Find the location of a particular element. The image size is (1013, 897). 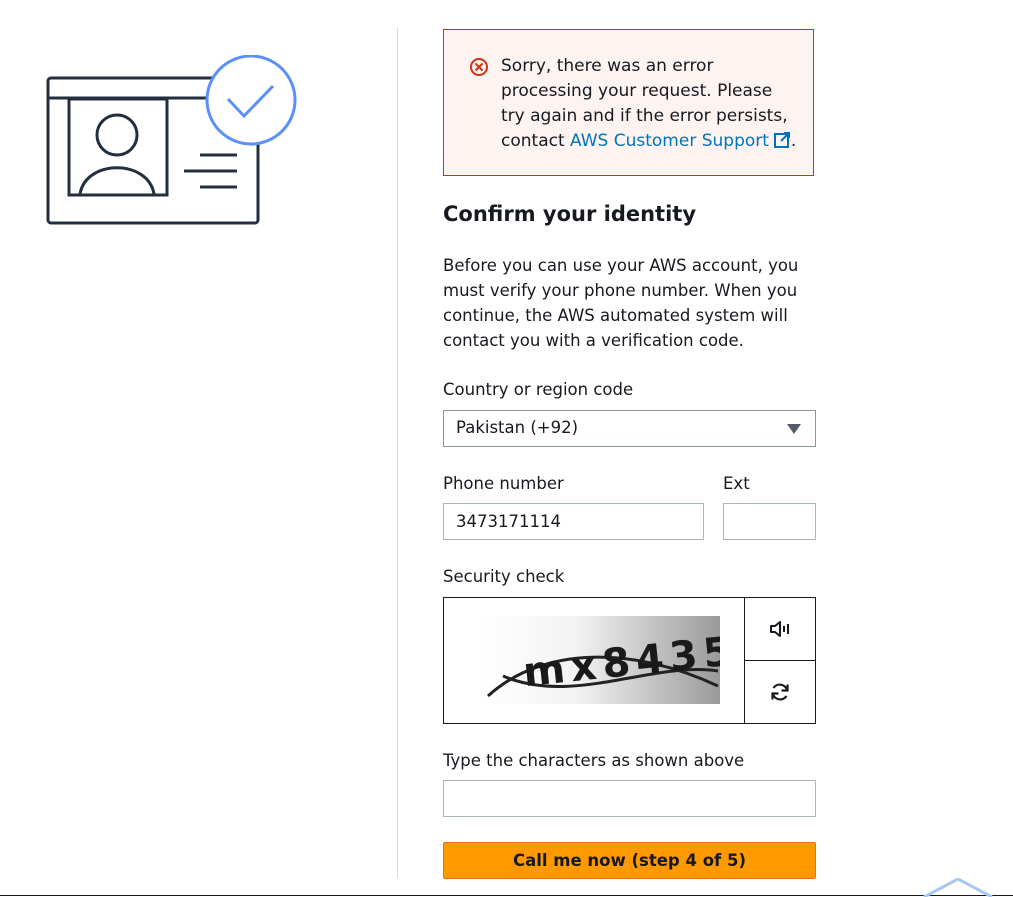

aws-support-link: AWS Customer Support is located at coordinates (680, 141).